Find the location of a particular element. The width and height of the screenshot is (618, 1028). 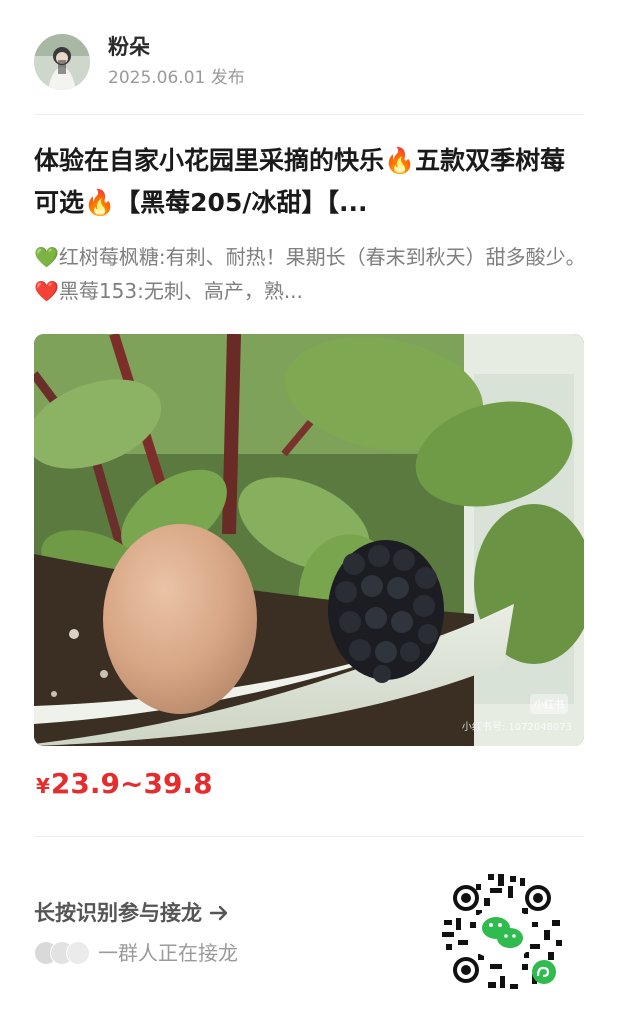

participants-row: 一群人正在接龙 is located at coordinates (136, 953).